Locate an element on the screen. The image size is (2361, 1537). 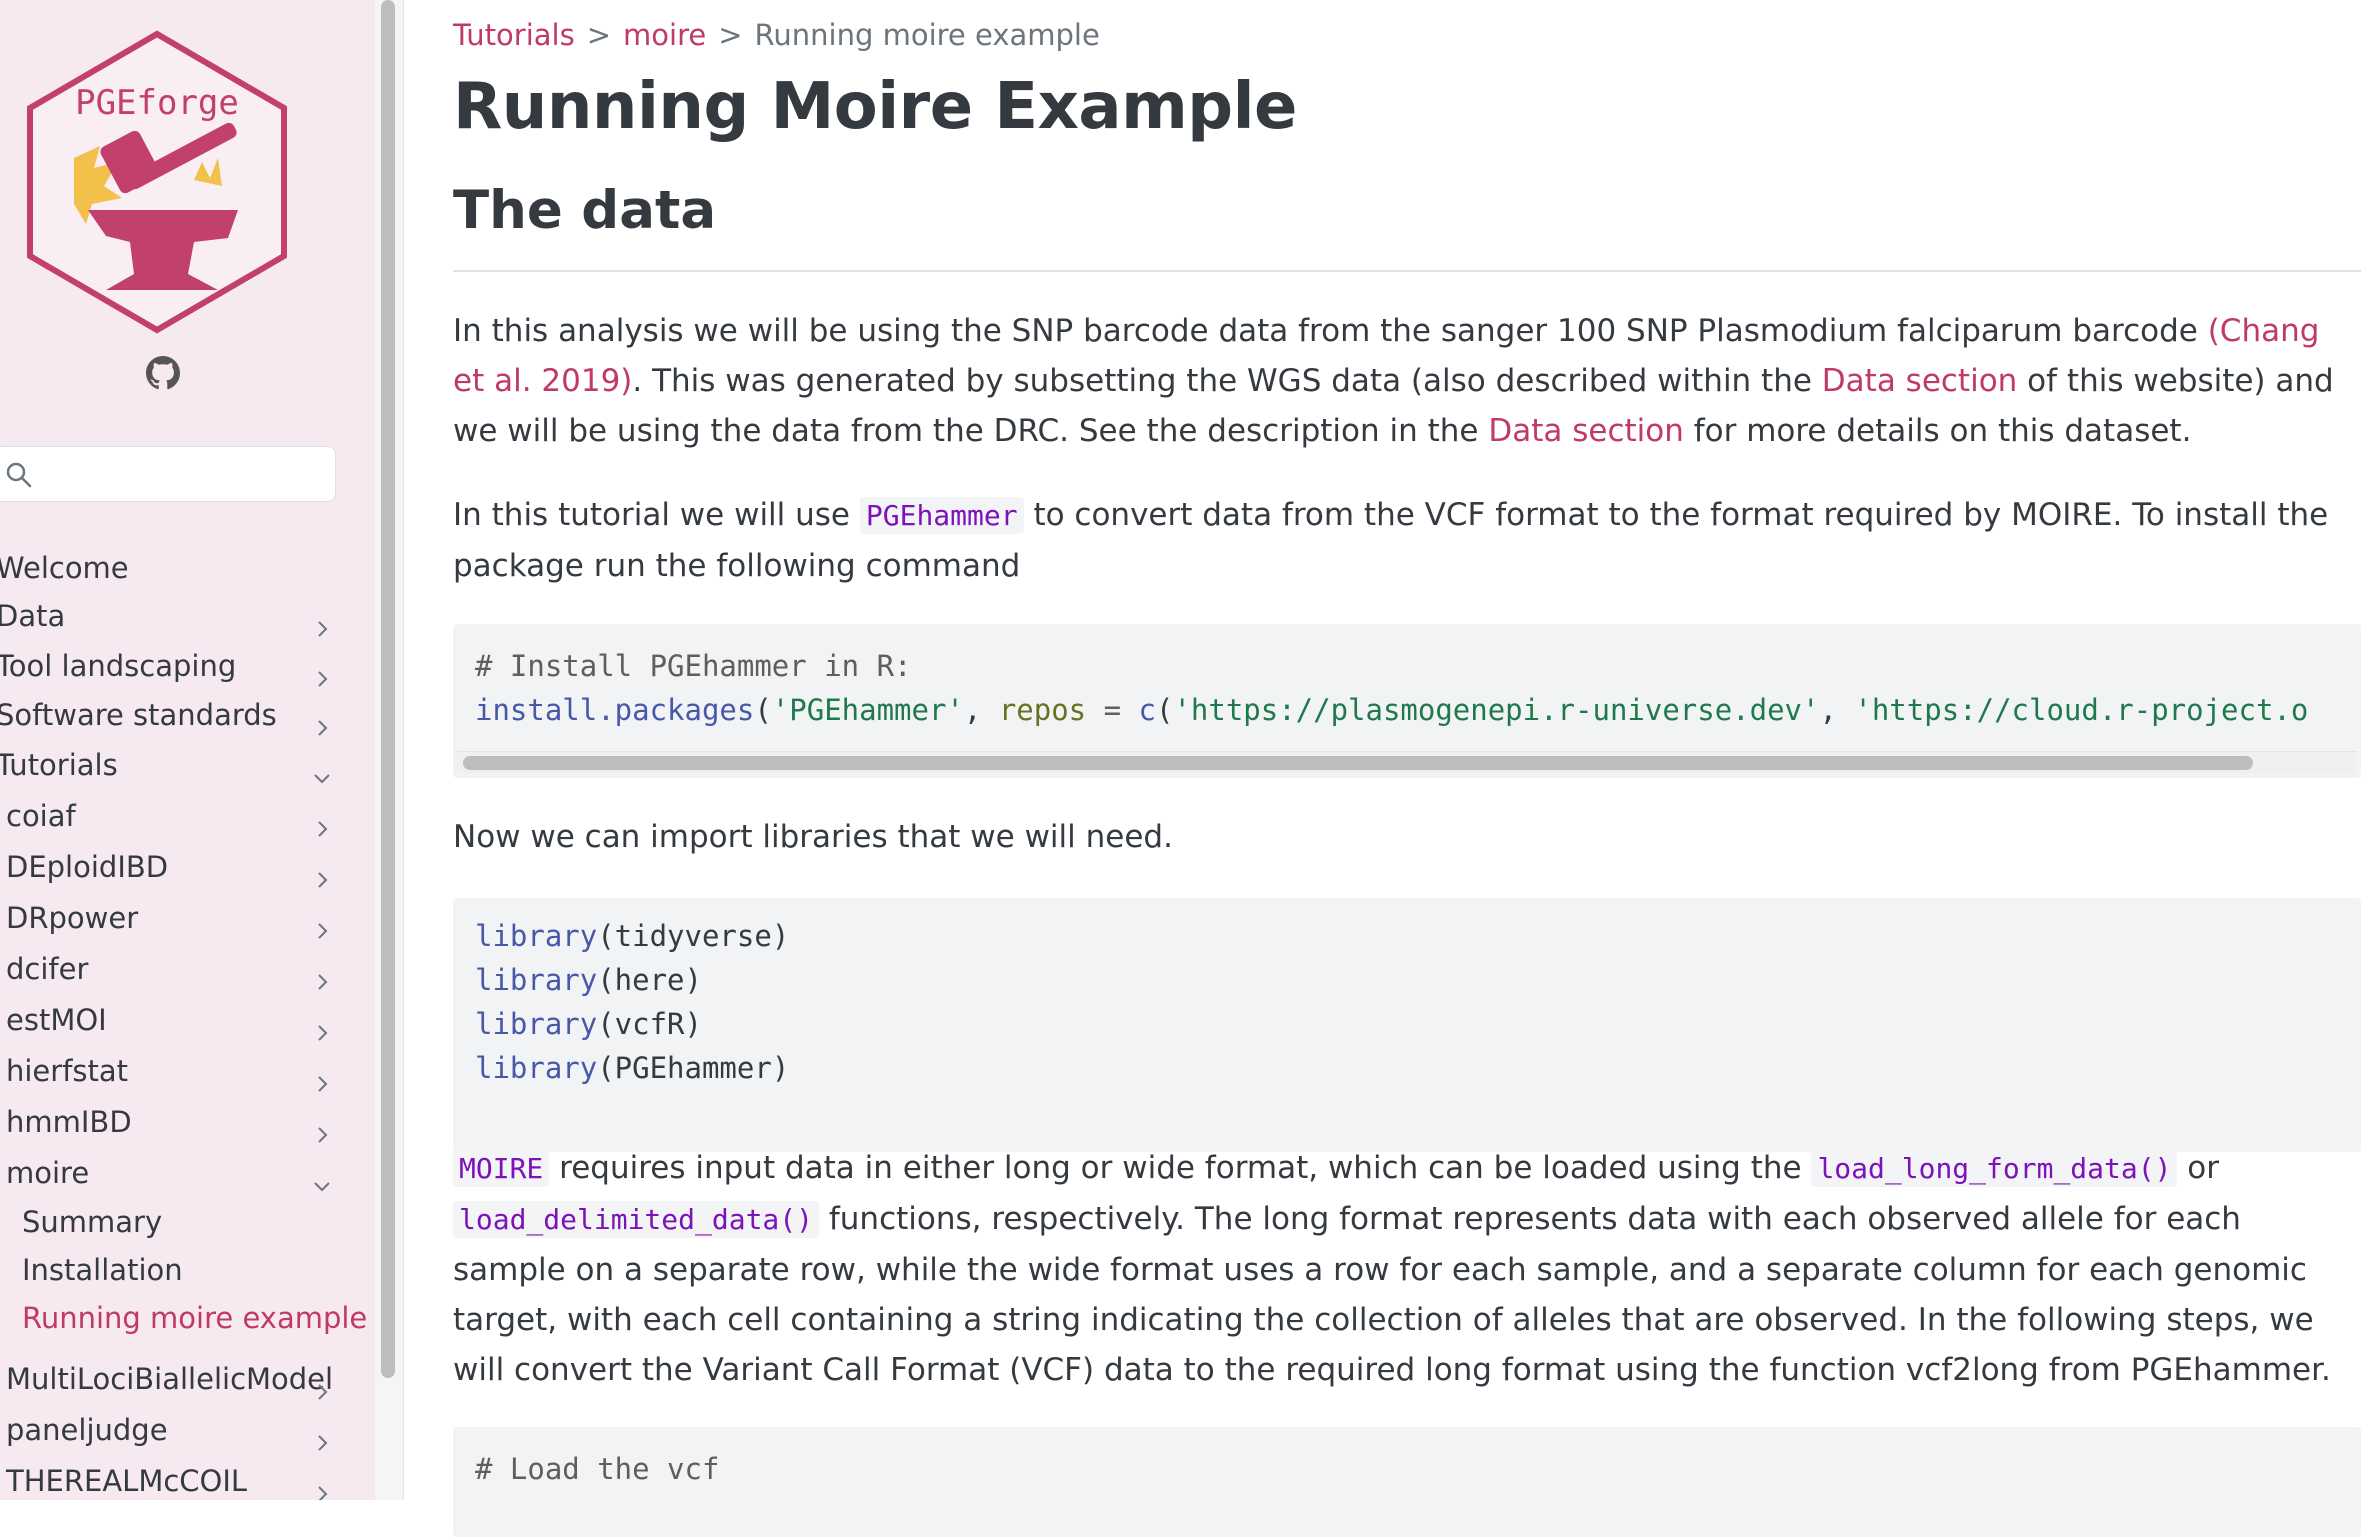
sidebar-scrollbar-thumb is located at coordinates (388, 689).